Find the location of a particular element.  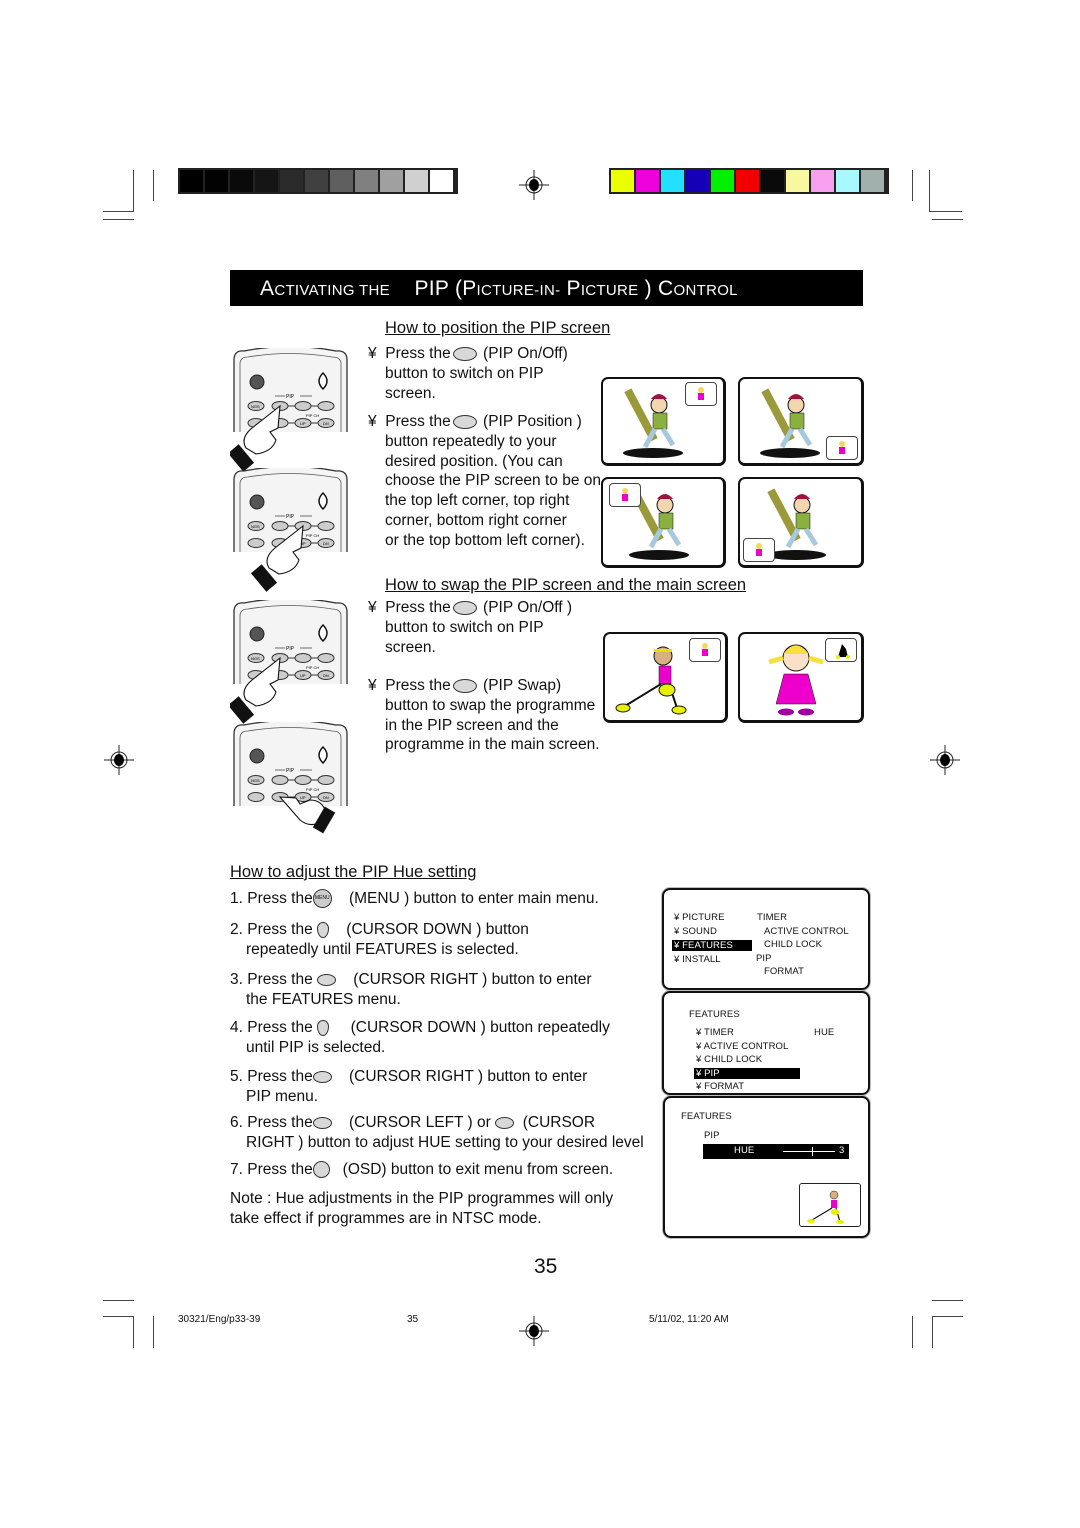

step-text: desired position. (You can is located at coordinates (474, 461).